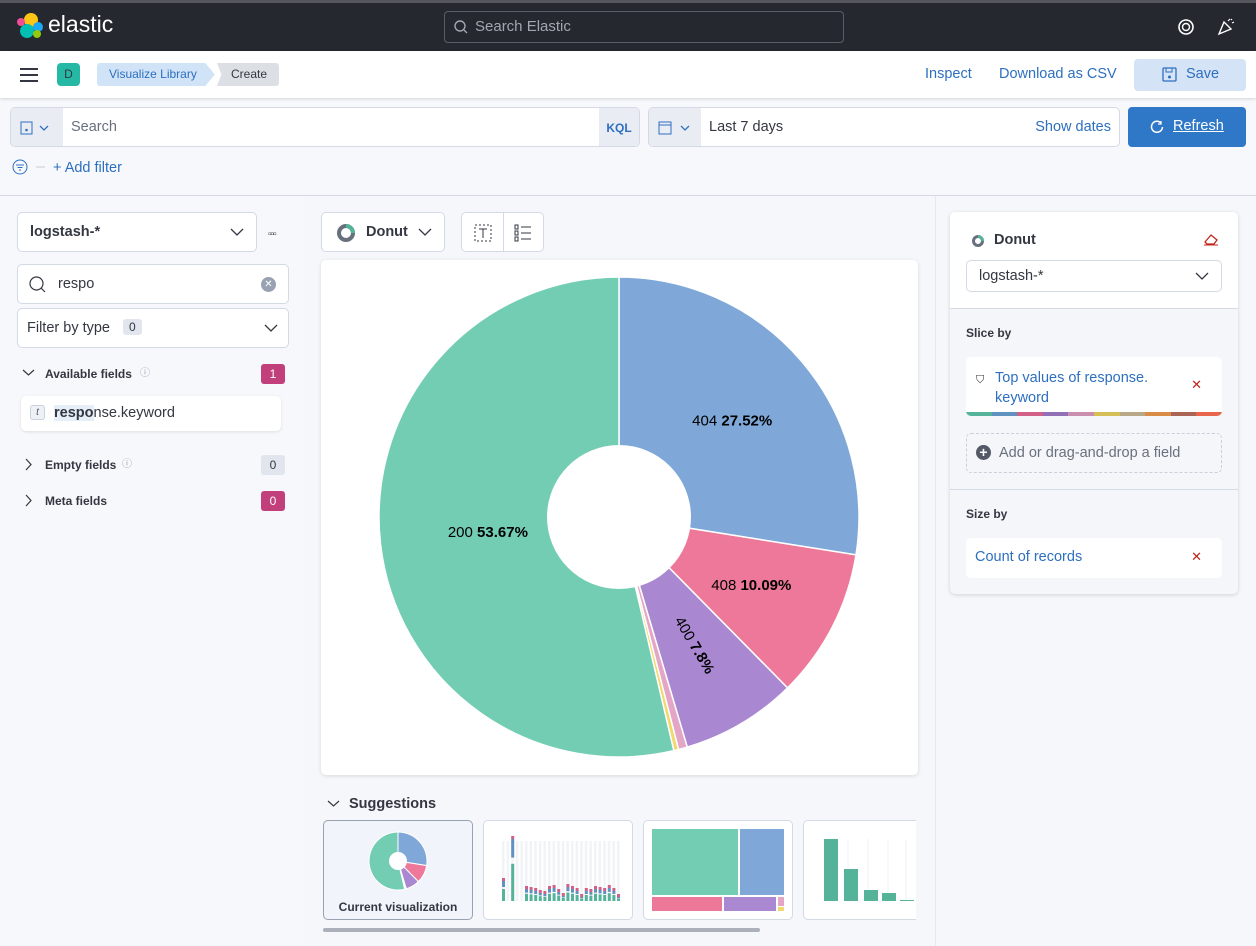 The image size is (1256, 946). What do you see at coordinates (81, 465) in the screenshot?
I see `group-label: Empty fields` at bounding box center [81, 465].